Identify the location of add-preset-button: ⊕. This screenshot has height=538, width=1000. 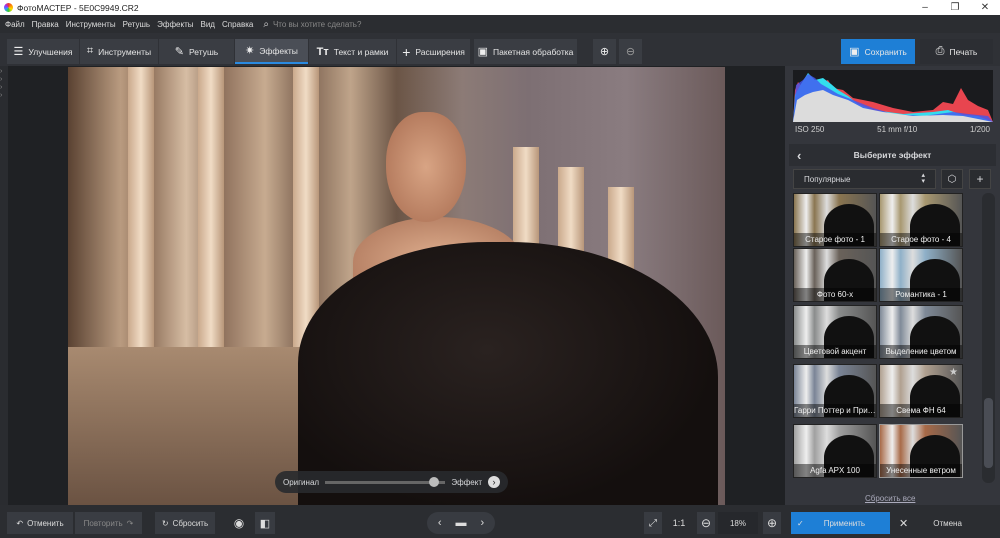
(604, 51).